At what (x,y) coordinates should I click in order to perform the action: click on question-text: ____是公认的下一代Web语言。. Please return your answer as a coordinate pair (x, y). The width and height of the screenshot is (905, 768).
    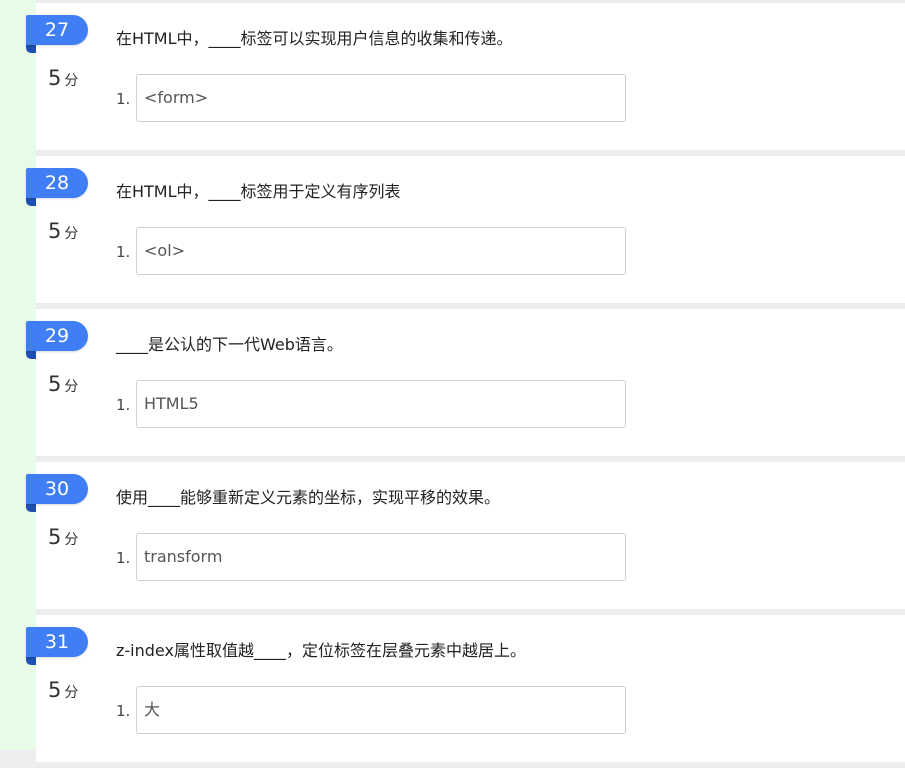
    Looking at the image, I should click on (229, 344).